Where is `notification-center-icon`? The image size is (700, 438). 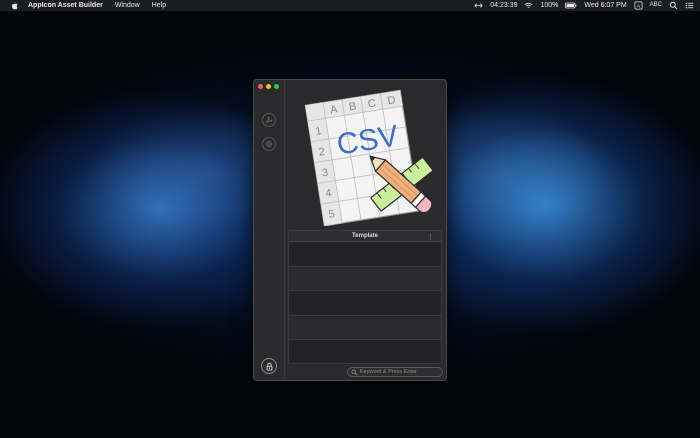
notification-center-icon is located at coordinates (689, 5).